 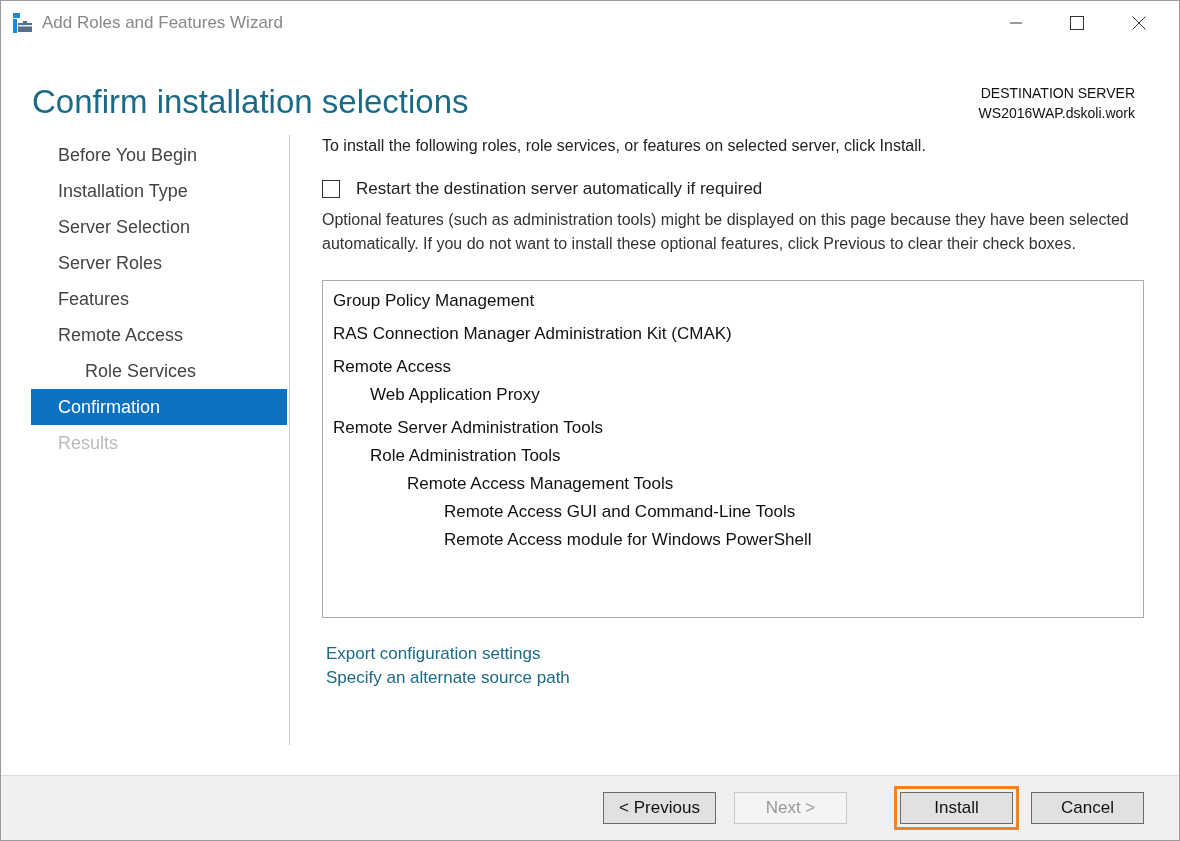 I want to click on close-icon, so click(x=1139, y=23).